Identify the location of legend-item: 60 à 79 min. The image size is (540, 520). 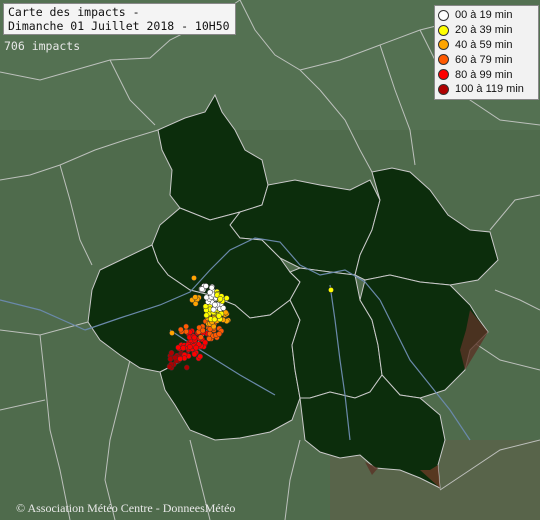
(488, 59).